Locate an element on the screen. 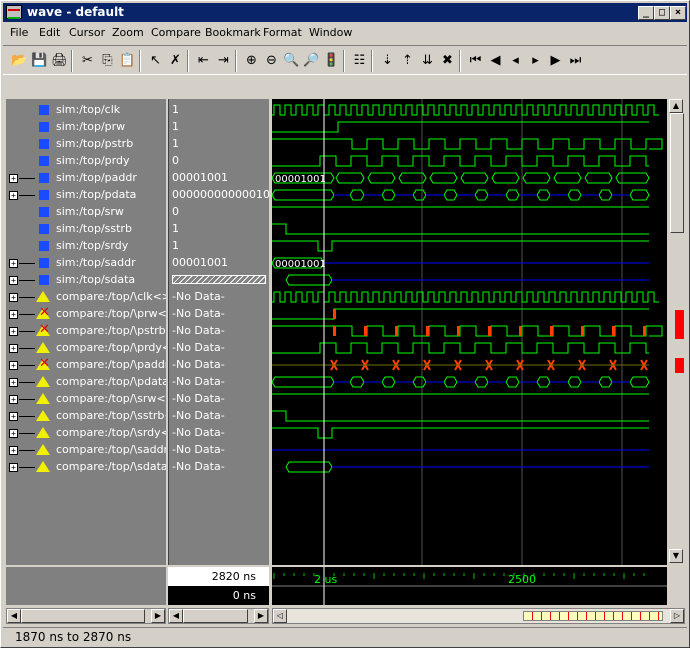 The width and height of the screenshot is (690, 648). cursor-remove-icon: ⇥ is located at coordinates (223, 60).